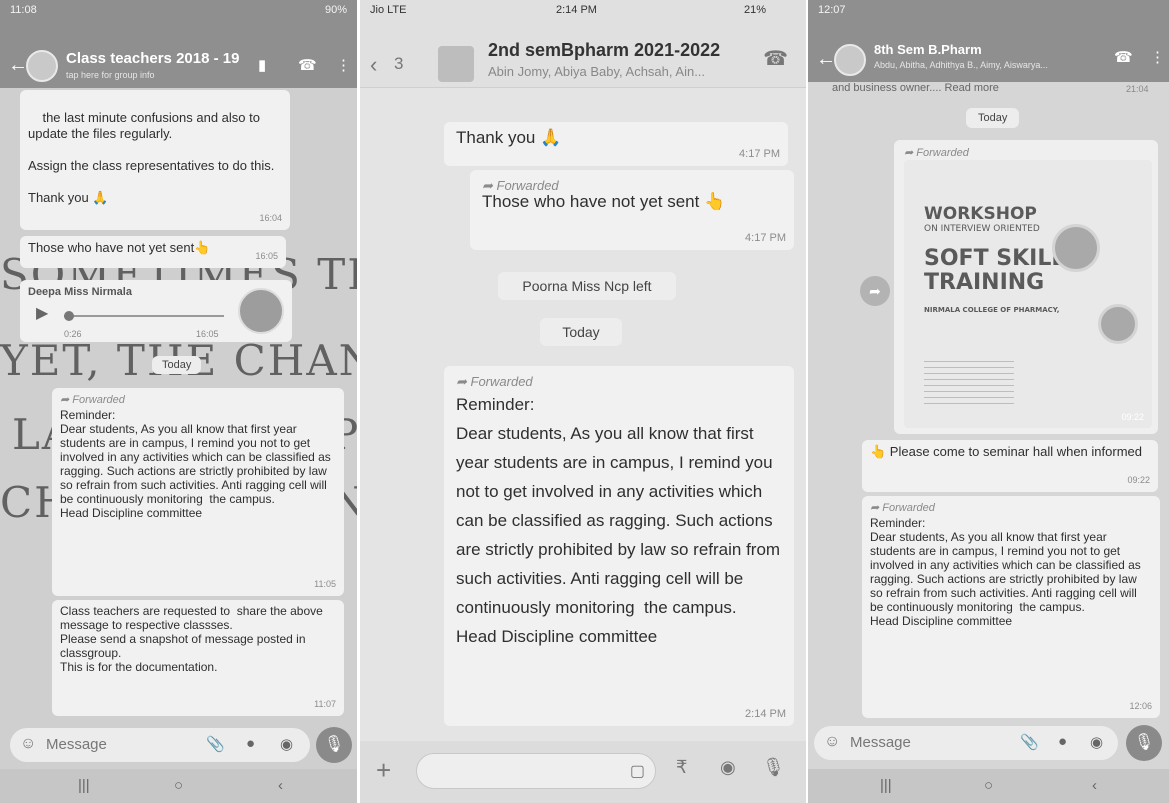 This screenshot has width=1169, height=803. Describe the element at coordinates (980, 214) in the screenshot. I see `poster-title: WORKSHOP` at that location.